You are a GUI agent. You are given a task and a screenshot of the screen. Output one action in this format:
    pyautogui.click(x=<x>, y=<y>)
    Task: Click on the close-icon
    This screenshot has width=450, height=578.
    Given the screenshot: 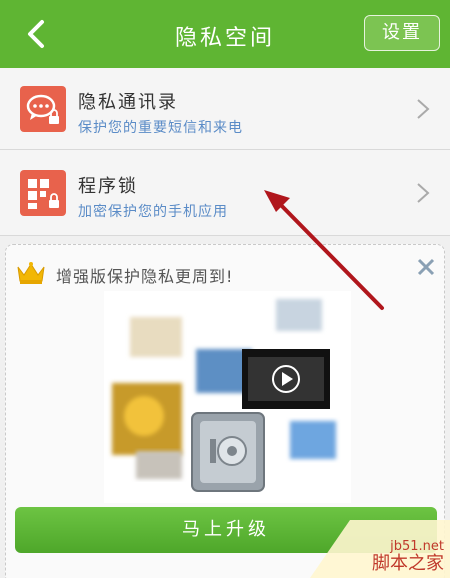 What is the action you would take?
    pyautogui.click(x=426, y=267)
    